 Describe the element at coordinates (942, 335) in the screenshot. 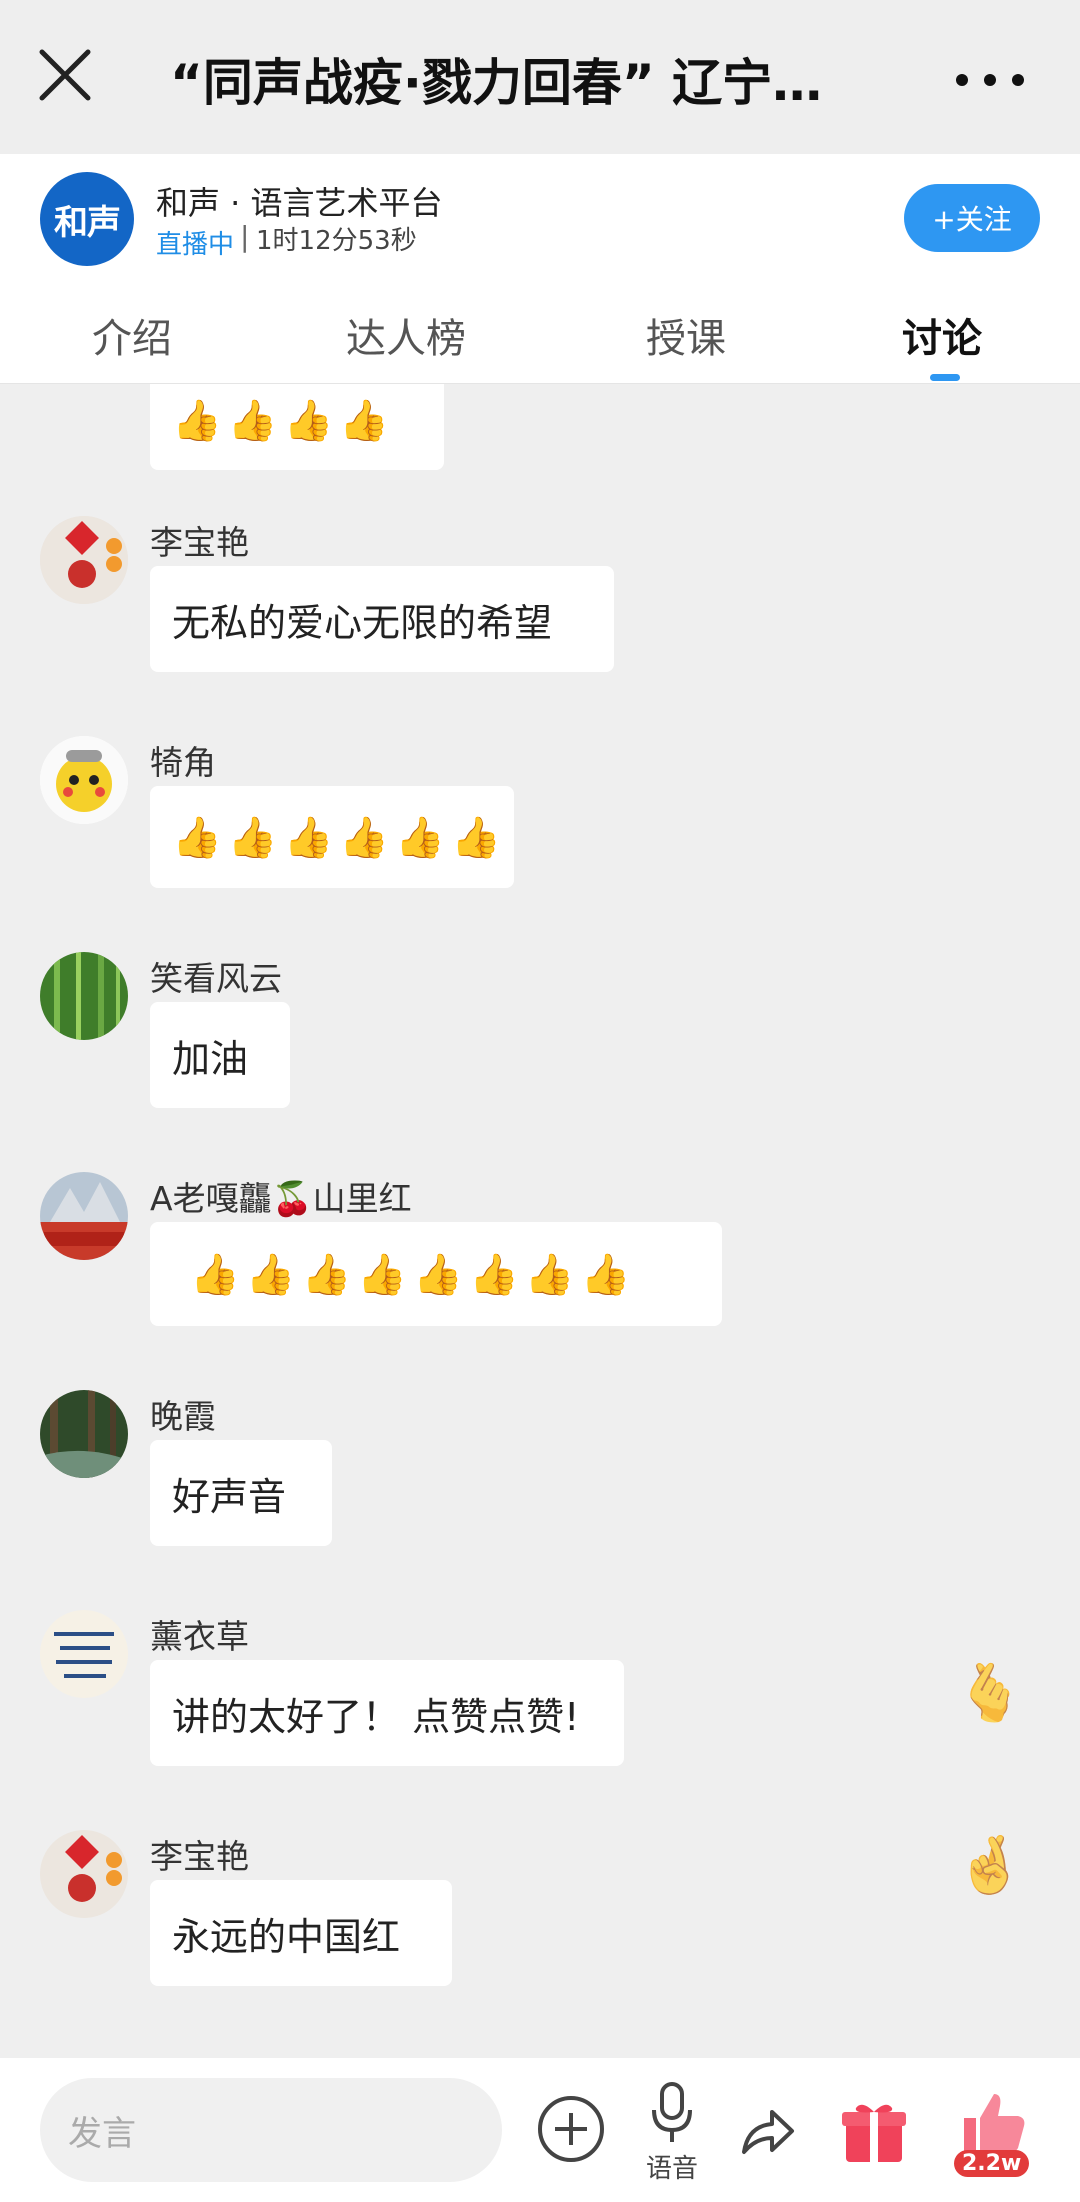

I see `tab-discussion: 讨论` at that location.